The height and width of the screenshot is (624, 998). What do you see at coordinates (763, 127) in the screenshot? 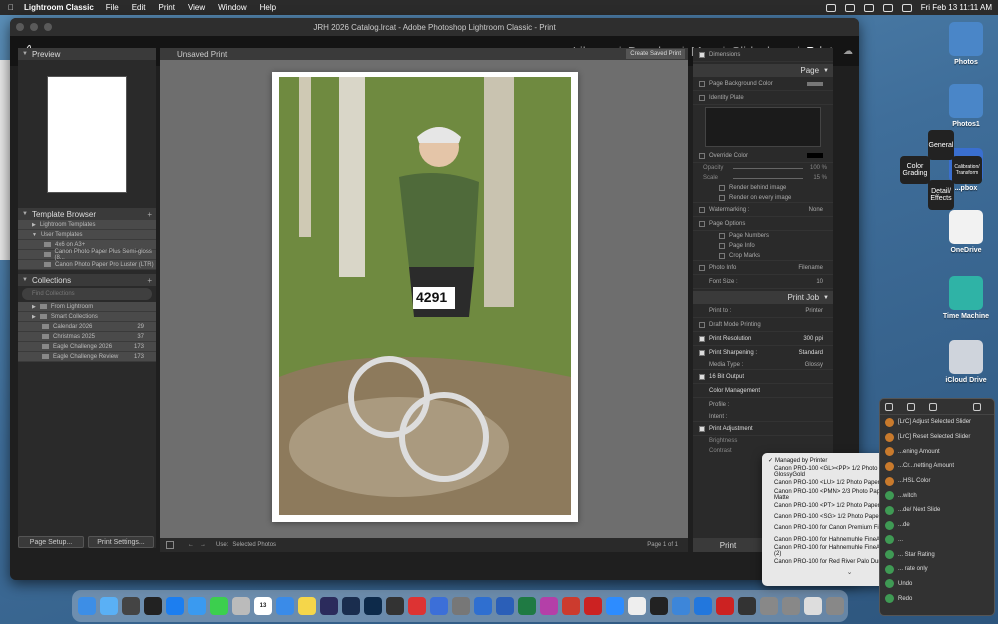
I see `identity-plate-preview` at bounding box center [763, 127].